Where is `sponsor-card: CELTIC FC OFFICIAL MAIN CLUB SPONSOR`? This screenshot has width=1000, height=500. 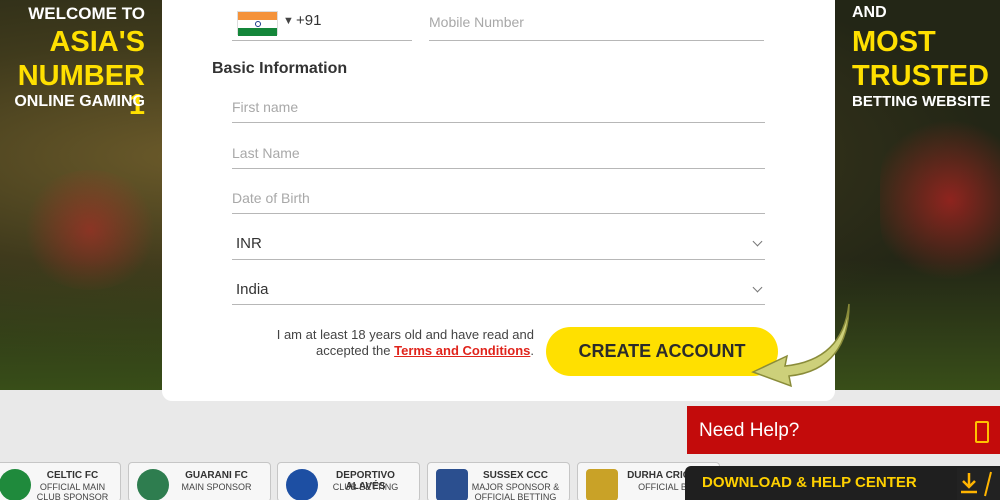
sponsor-card: CELTIC FC OFFICIAL MAIN CLUB SPONSOR is located at coordinates (60, 481).